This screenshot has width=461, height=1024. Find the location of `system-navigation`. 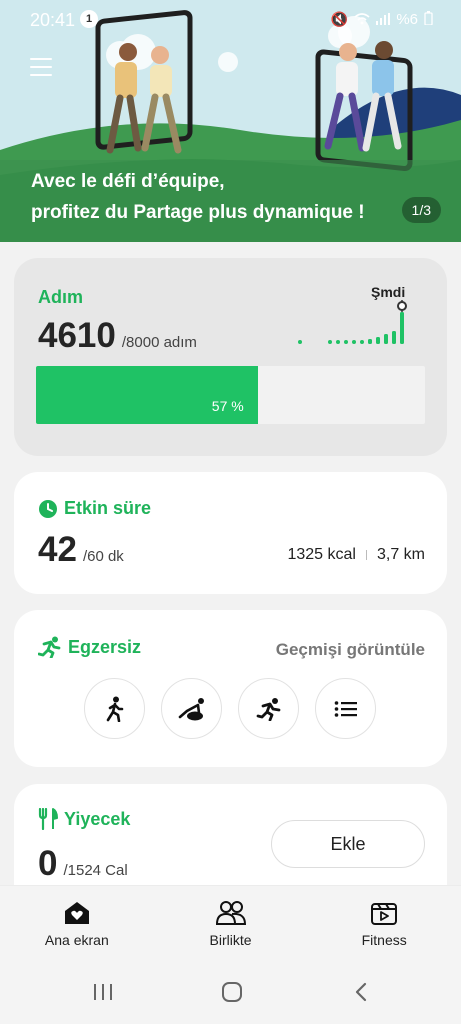

system-navigation is located at coordinates (230, 992).